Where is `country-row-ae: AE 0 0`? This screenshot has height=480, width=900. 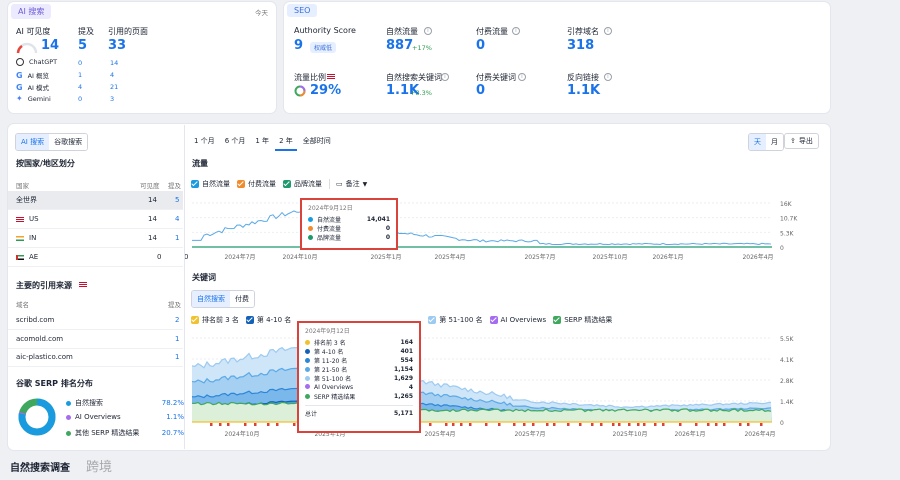 country-row-ae: AE 0 0 is located at coordinates (98, 257).